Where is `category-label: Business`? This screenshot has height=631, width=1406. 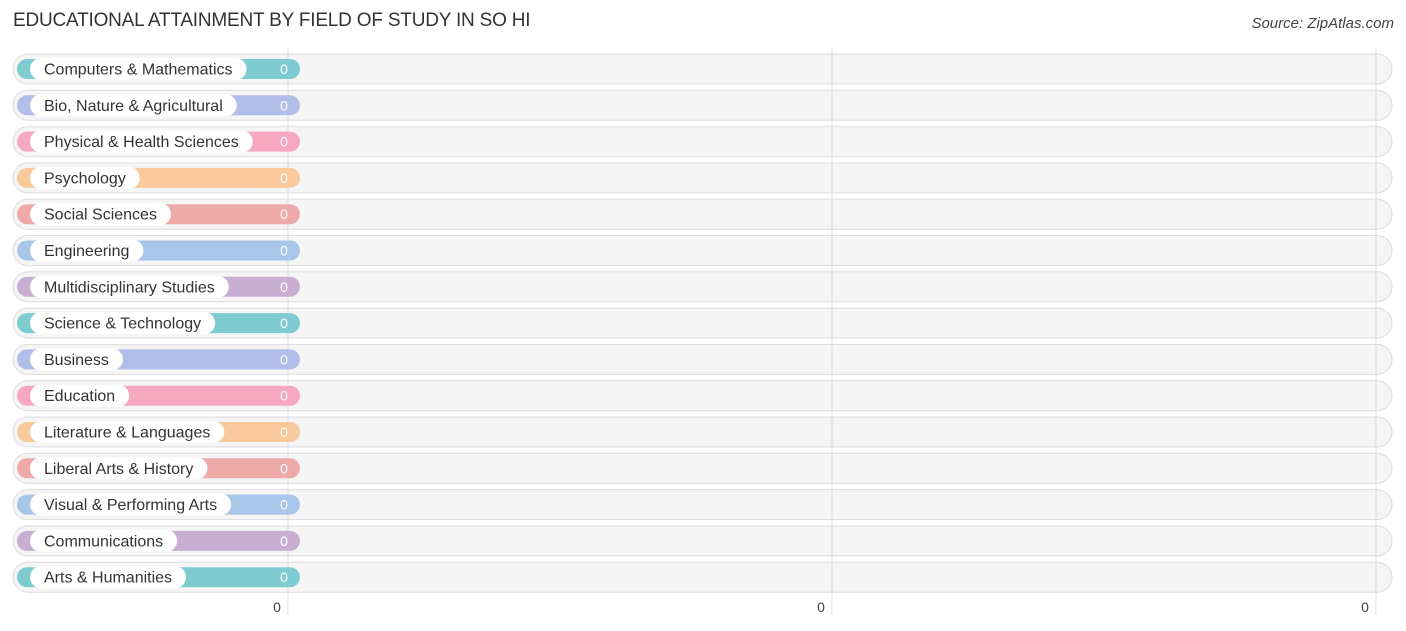 category-label: Business is located at coordinates (76, 360).